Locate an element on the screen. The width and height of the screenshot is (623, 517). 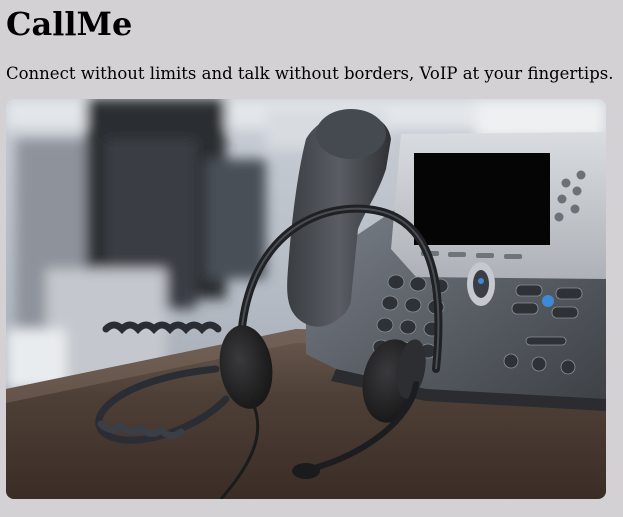
app-title: CallMe is located at coordinates (69, 24).